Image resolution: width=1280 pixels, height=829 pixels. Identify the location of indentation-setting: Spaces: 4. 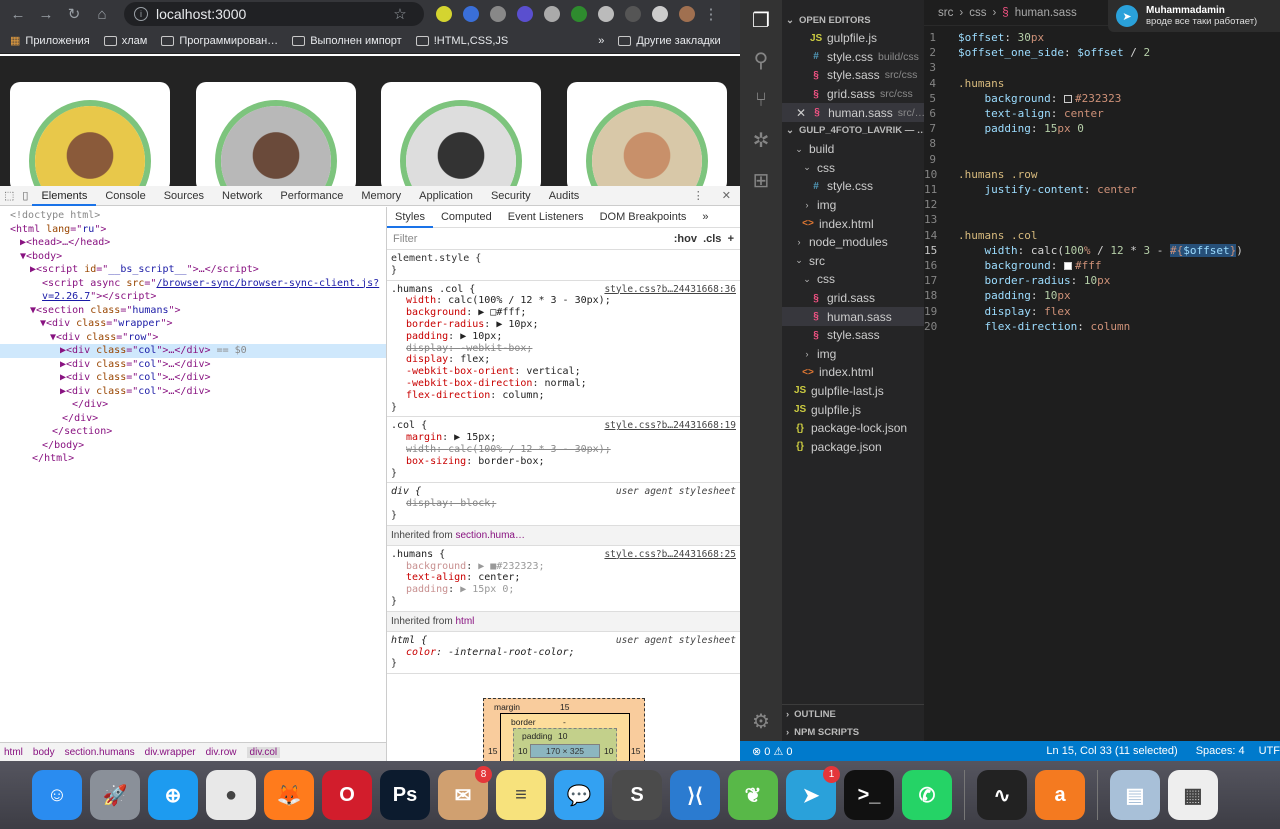
(1220, 751).